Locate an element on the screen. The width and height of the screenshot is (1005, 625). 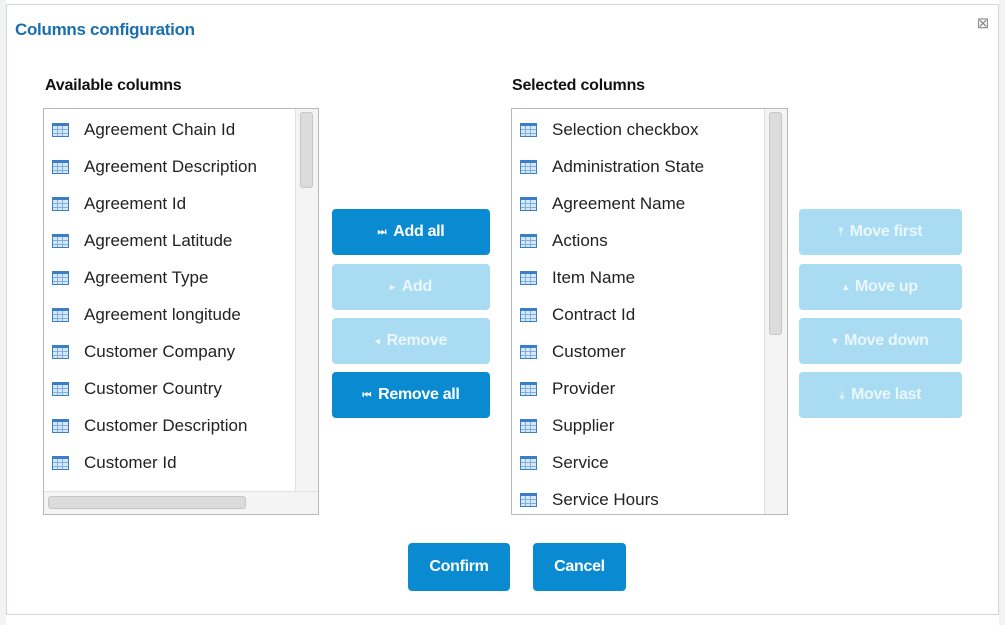
list-item: Service Hours is located at coordinates (638, 497).